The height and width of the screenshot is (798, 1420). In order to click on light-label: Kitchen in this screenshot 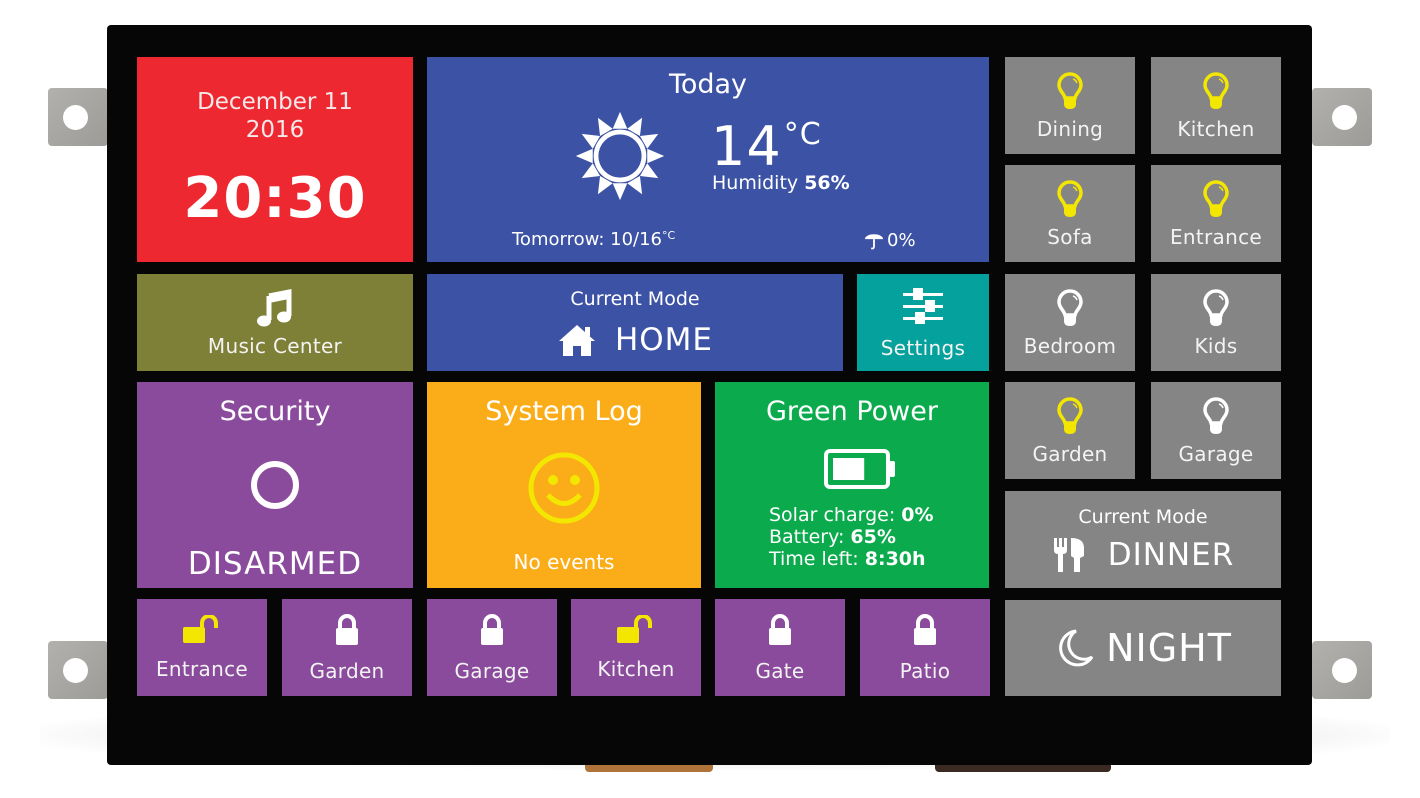, I will do `click(1216, 128)`.